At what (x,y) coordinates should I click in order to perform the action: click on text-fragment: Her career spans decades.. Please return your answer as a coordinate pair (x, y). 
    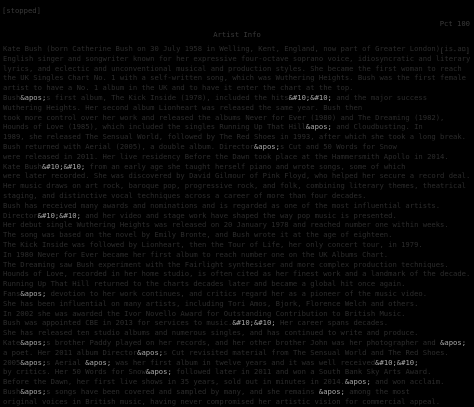
    Looking at the image, I should click on (332, 323).